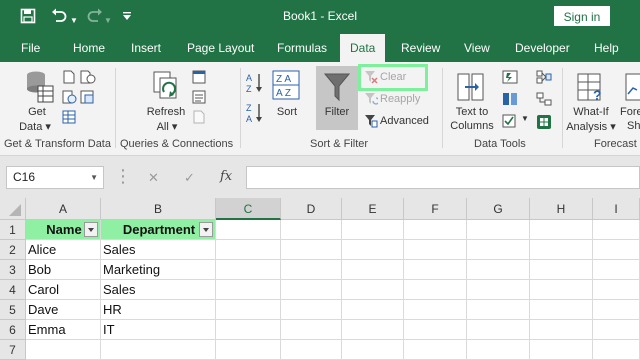 This screenshot has height=360, width=640. I want to click on cell-d3, so click(311, 270).